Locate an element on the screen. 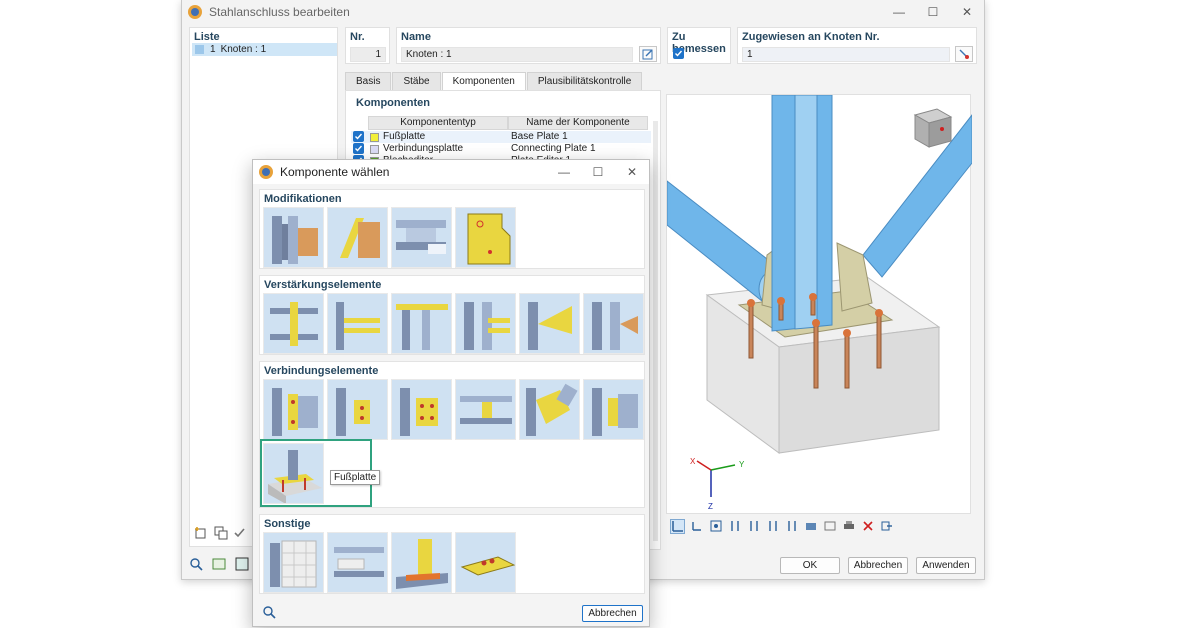 The height and width of the screenshot is (628, 1200). dialog-title: Komponente wählen is located at coordinates (335, 172).